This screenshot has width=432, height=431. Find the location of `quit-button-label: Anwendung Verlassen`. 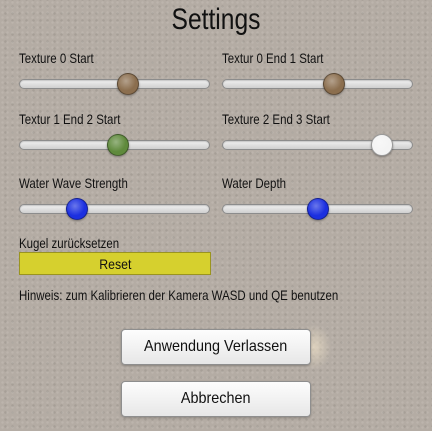

quit-button-label: Anwendung Verlassen is located at coordinates (216, 346).